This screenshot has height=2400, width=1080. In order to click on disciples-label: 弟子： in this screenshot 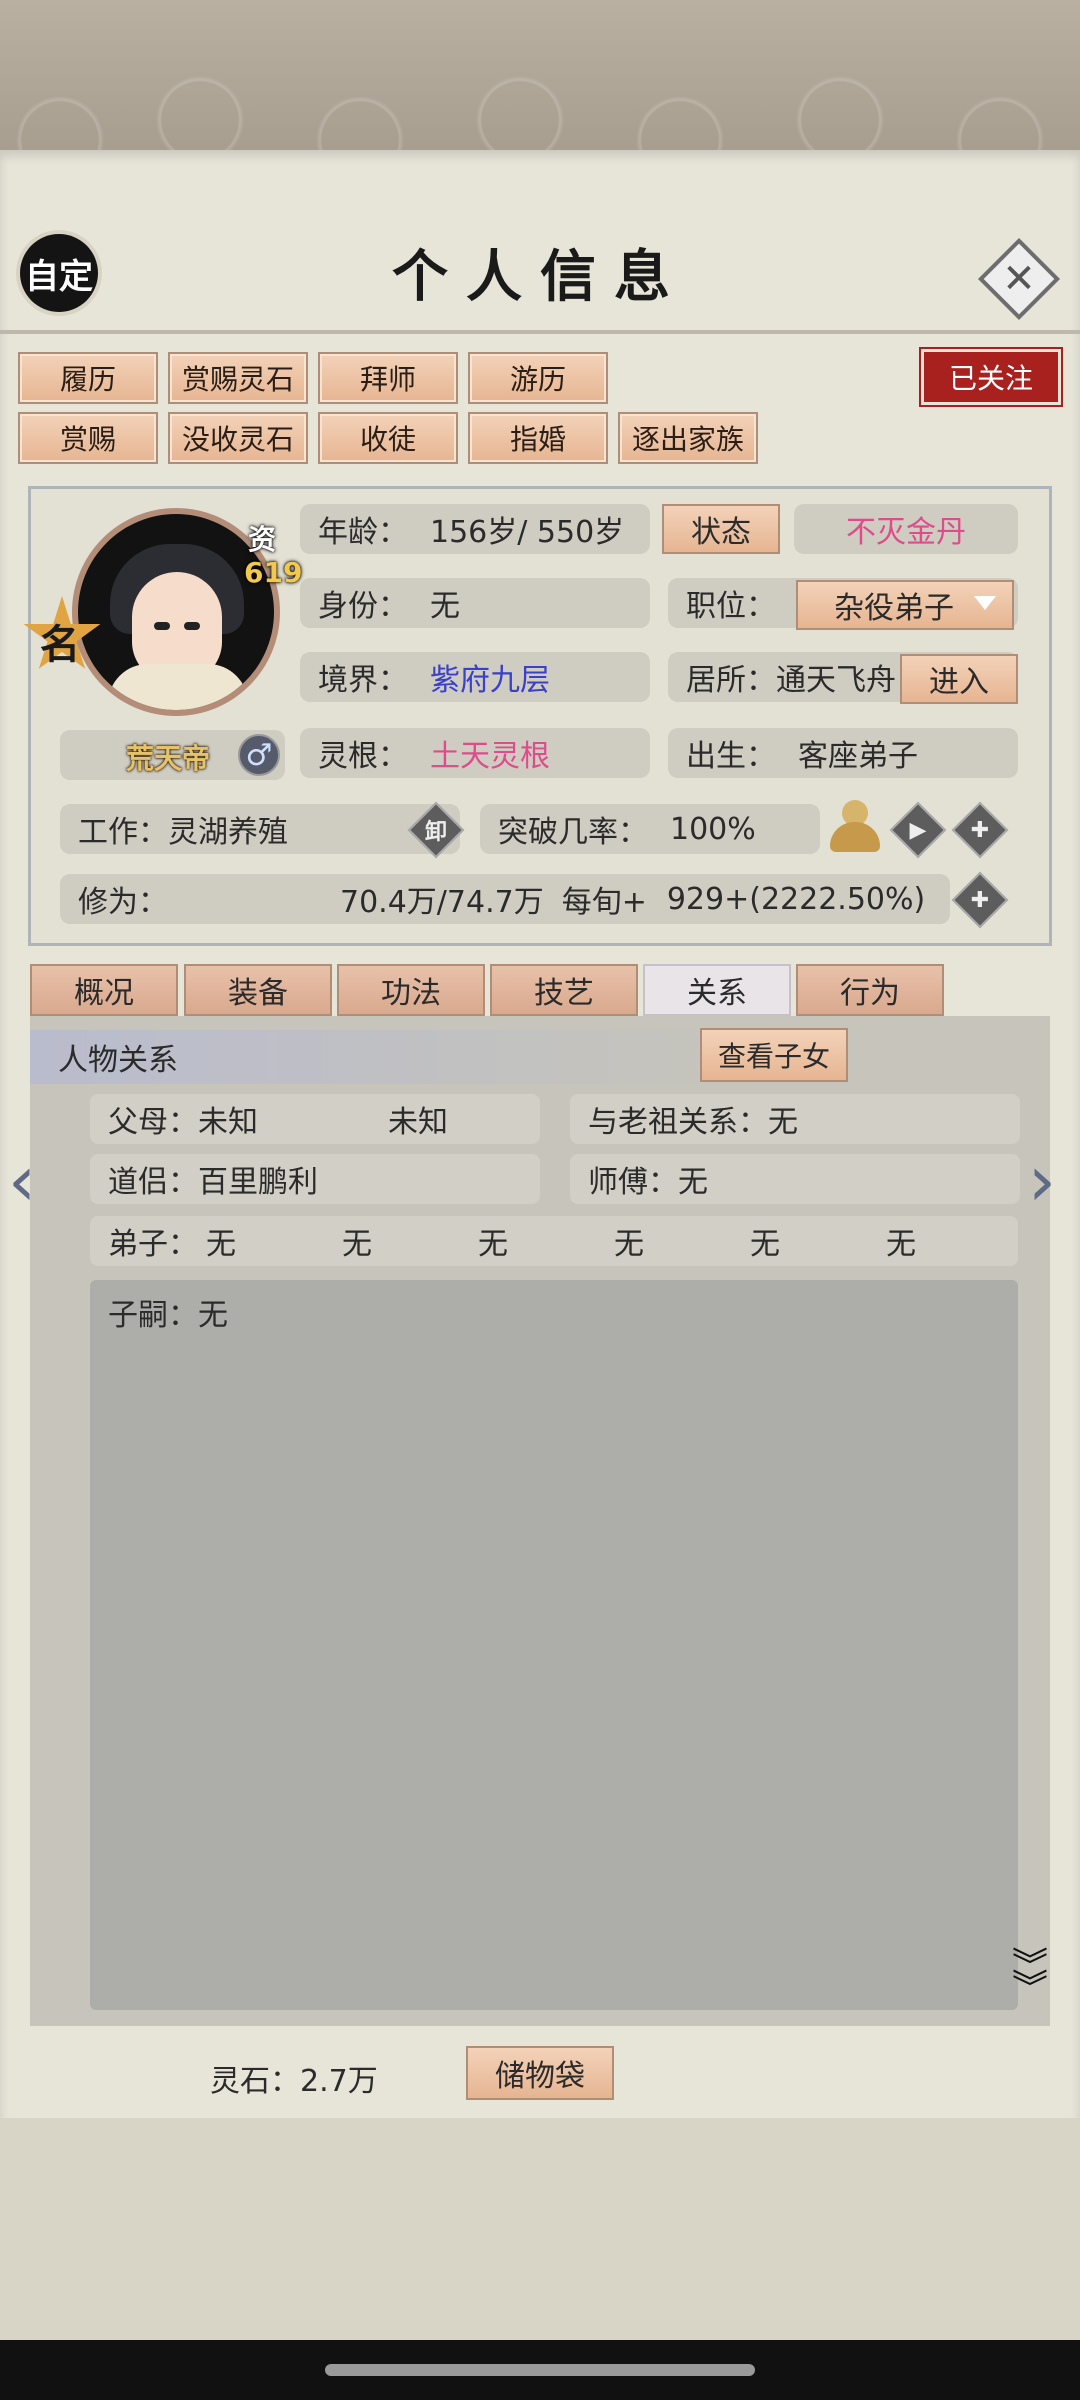, I will do `click(153, 1244)`.